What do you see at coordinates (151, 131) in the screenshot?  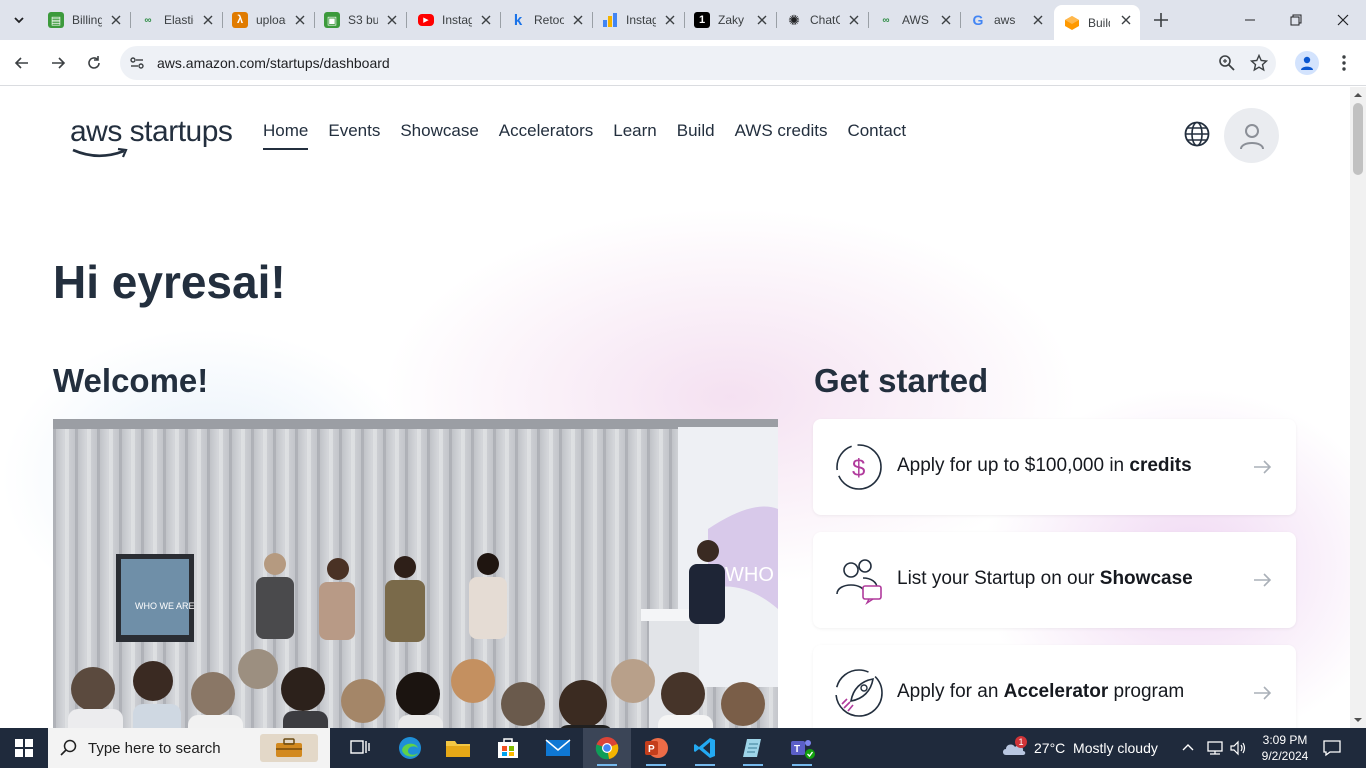 I see `logo-text: aws startups` at bounding box center [151, 131].